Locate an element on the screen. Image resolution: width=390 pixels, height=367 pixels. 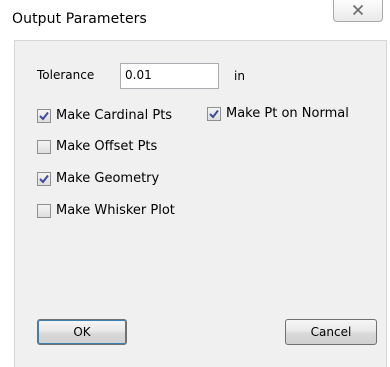
close-button is located at coordinates (358, 11).